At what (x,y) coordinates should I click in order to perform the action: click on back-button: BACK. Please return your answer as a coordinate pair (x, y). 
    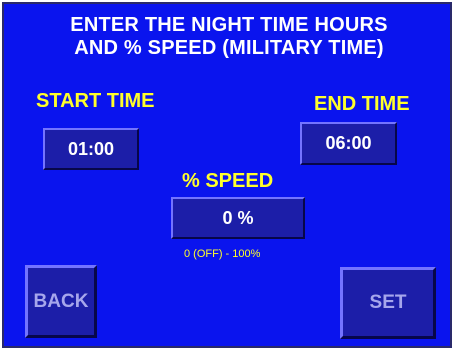
    Looking at the image, I should click on (61, 301).